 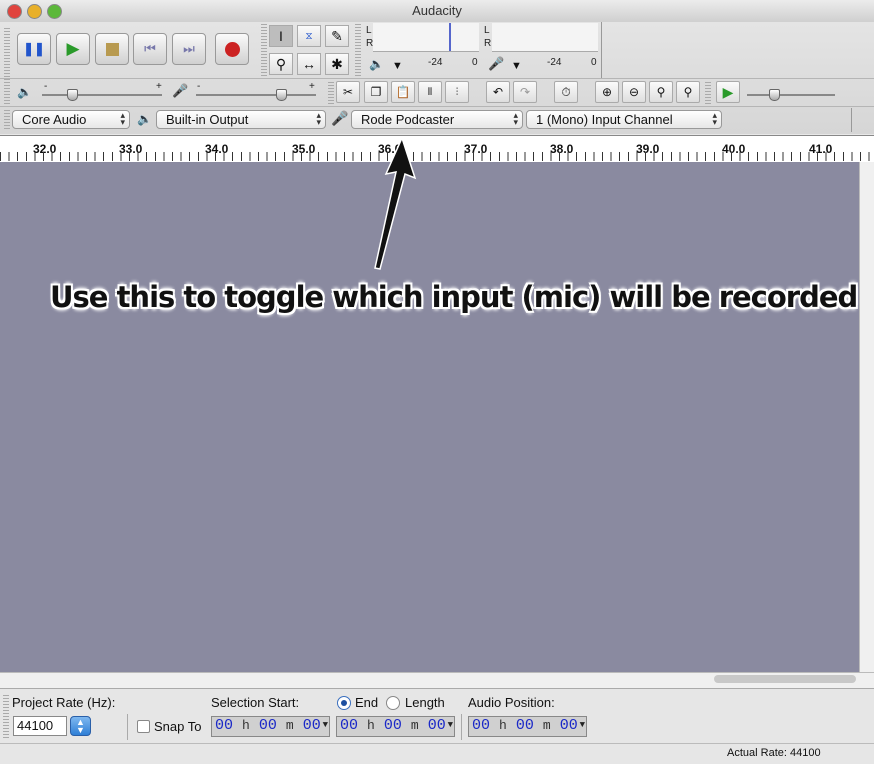 I want to click on pause-button: ❚❚, so click(x=34, y=49).